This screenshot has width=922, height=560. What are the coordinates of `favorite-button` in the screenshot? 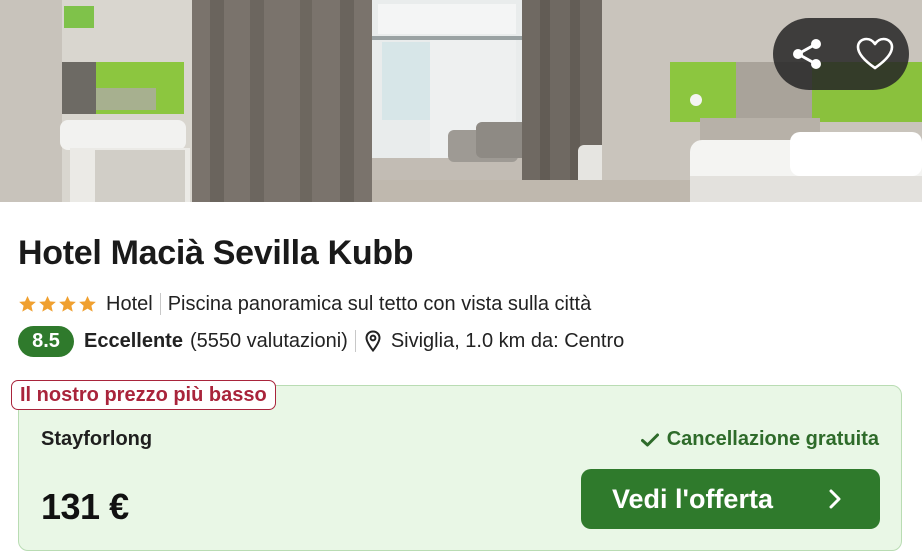 It's located at (875, 54).